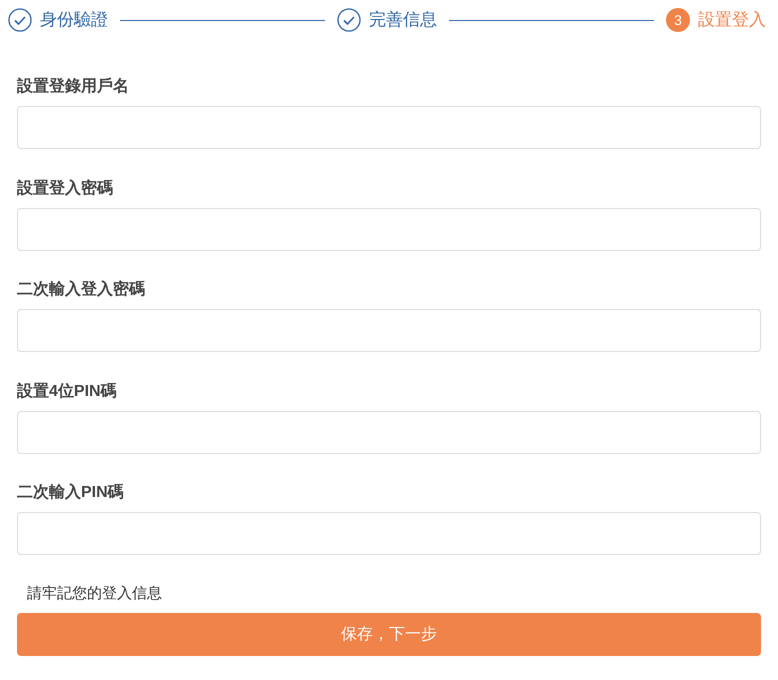 This screenshot has height=680, width=778. I want to click on step-label: 身份驗證, so click(74, 20).